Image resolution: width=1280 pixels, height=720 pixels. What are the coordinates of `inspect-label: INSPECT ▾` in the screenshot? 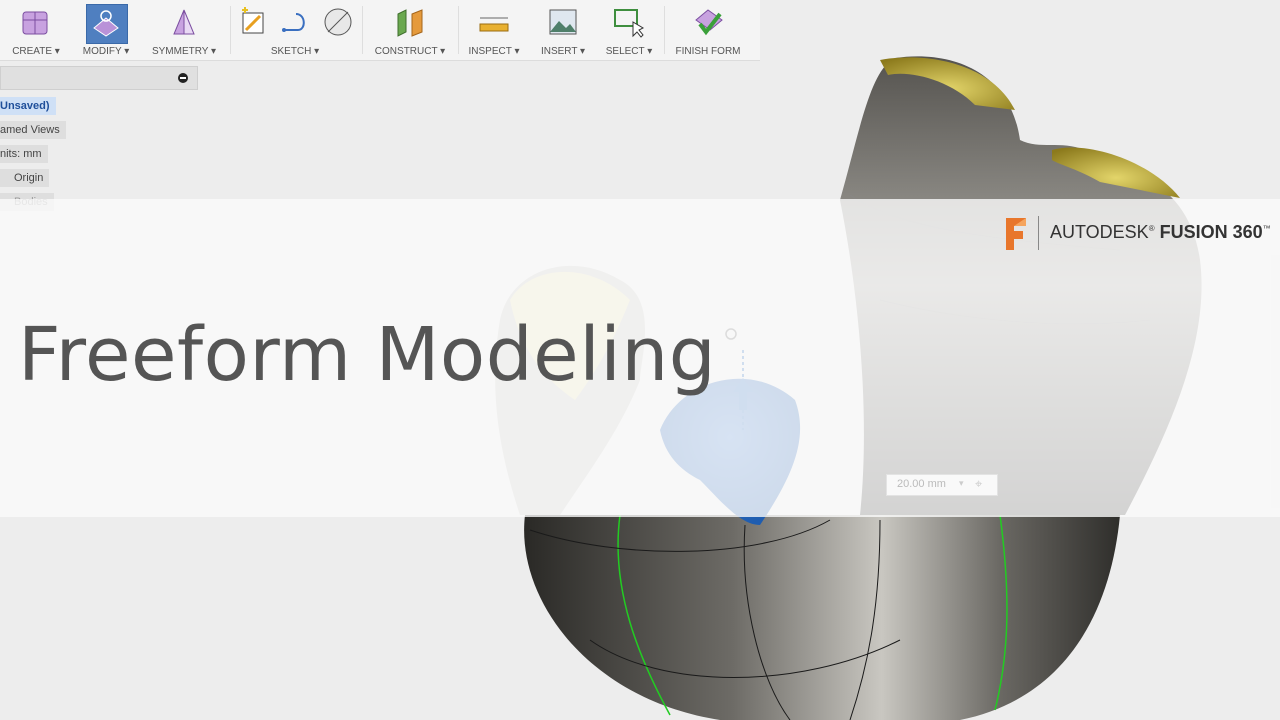 It's located at (494, 51).